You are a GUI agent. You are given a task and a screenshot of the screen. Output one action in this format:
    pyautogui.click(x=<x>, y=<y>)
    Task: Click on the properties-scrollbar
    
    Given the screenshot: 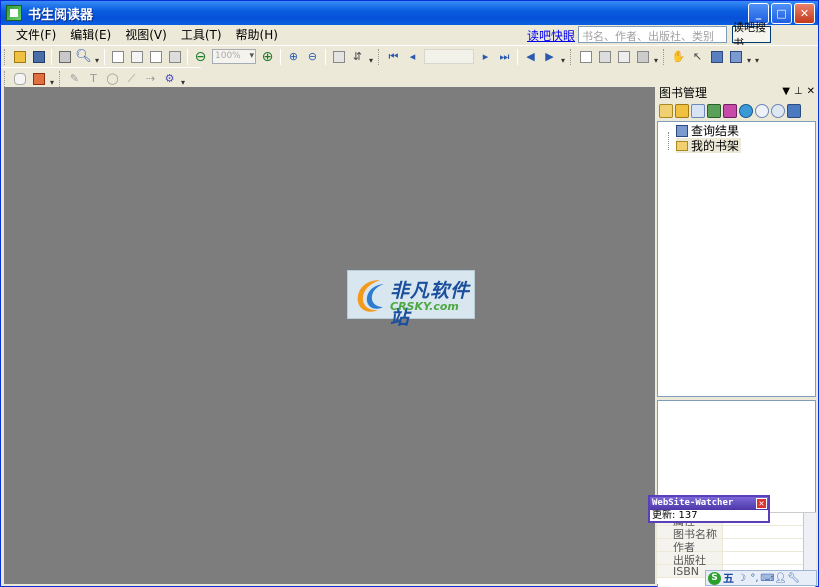 What is the action you would take?
    pyautogui.click(x=809, y=543)
    